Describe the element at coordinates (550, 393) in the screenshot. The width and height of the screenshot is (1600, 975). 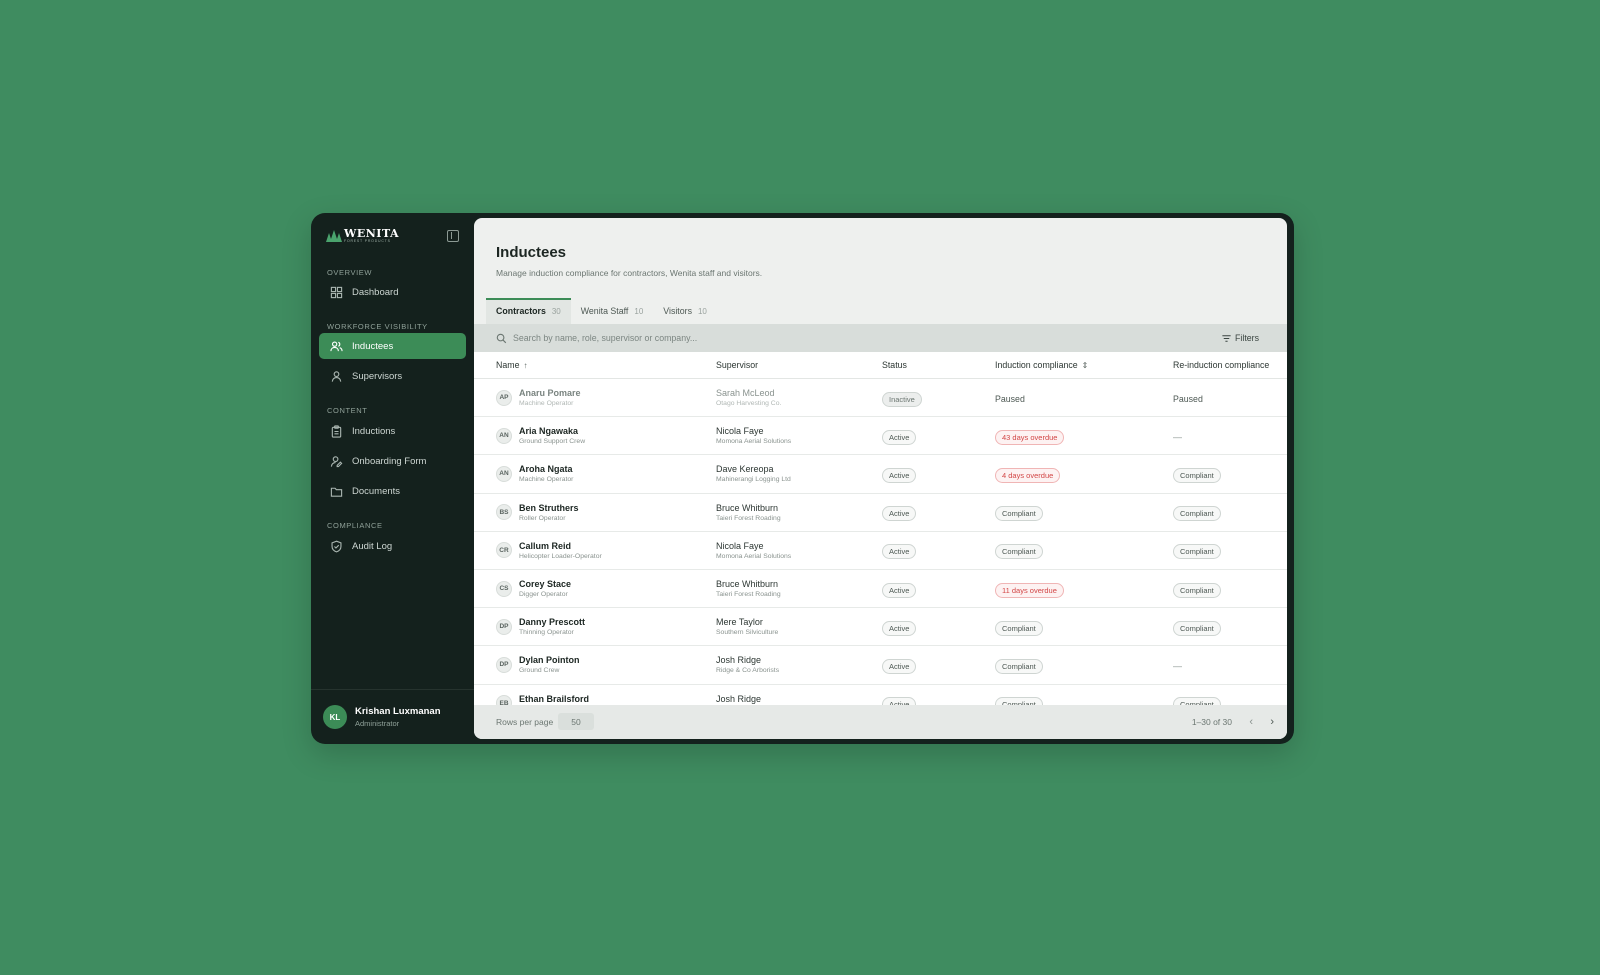
I see `inductee-name: Anaru Pomare` at that location.